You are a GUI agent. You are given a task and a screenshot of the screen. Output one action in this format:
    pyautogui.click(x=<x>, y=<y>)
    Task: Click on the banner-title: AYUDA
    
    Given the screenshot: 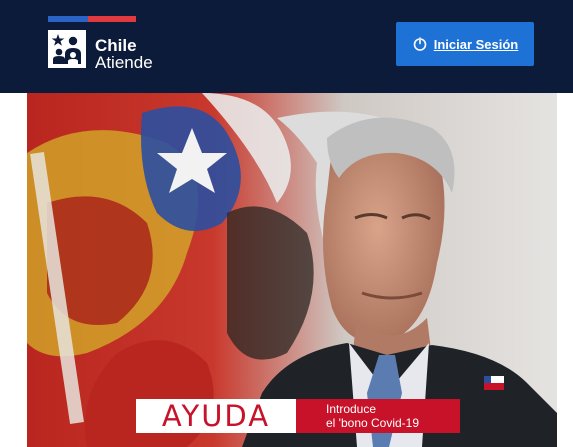 What is the action you would take?
    pyautogui.click(x=216, y=416)
    